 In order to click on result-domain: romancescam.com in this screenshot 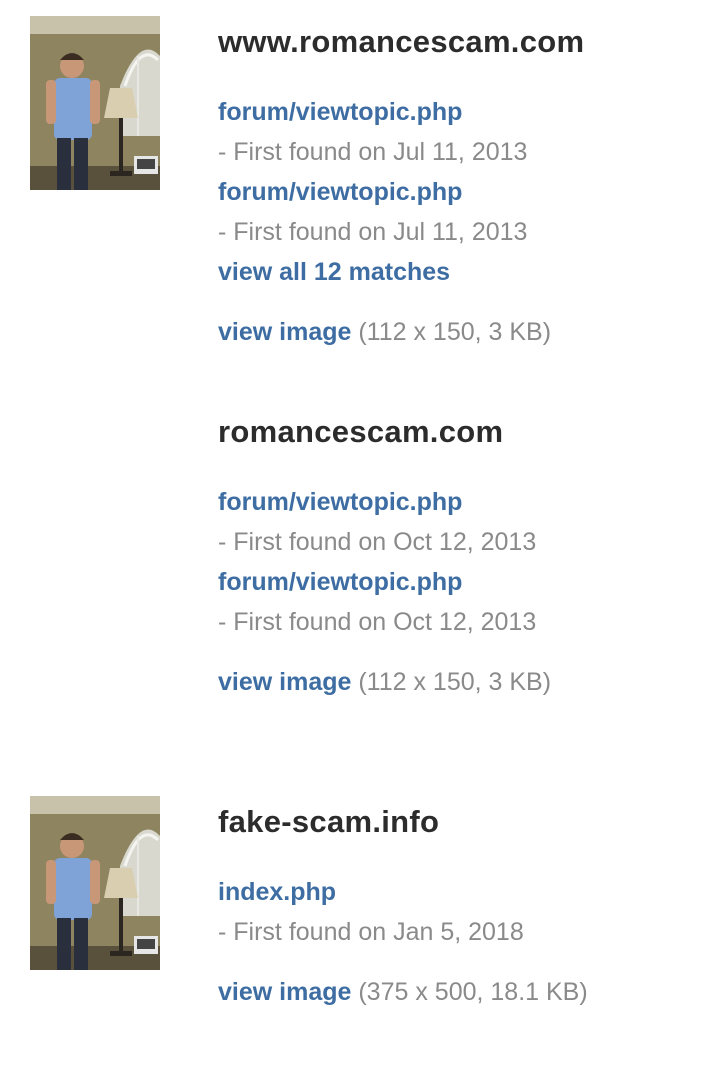, I will do `click(361, 431)`.